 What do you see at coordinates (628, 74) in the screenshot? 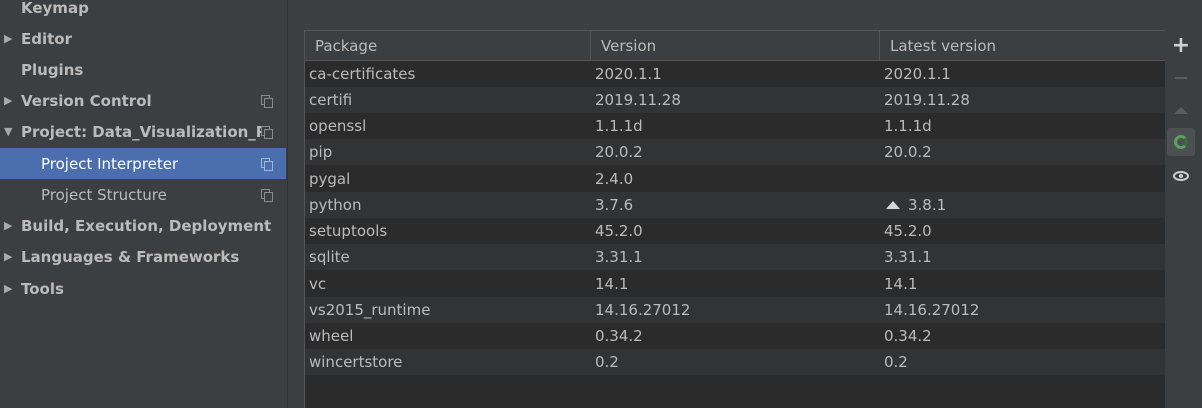
I see `package-version: 2020.1.1` at bounding box center [628, 74].